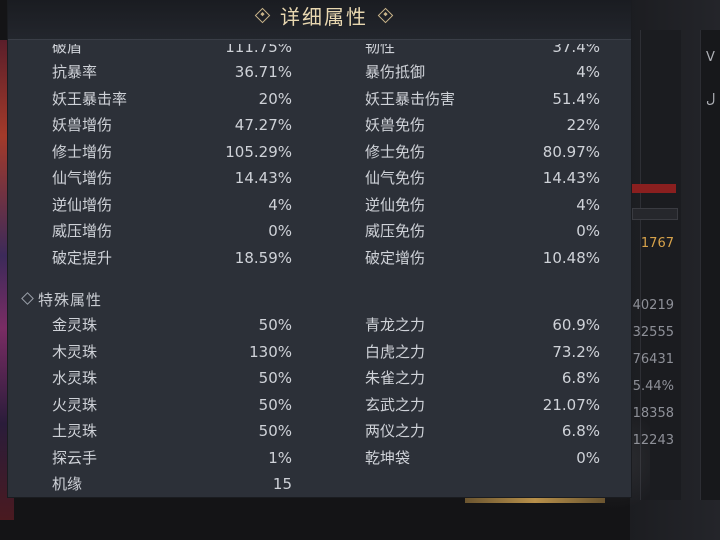 The image size is (720, 540). Describe the element at coordinates (82, 258) in the screenshot. I see `attr-label: 破定提升` at that location.